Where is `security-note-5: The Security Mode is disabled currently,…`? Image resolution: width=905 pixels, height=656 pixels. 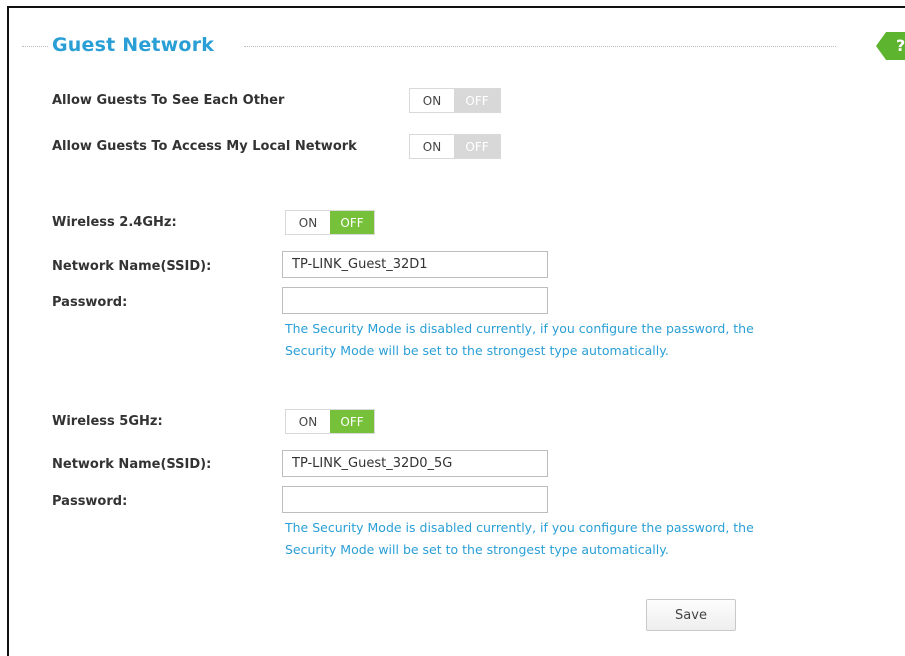 security-note-5: The Security Mode is disabled currently,… is located at coordinates (565, 539).